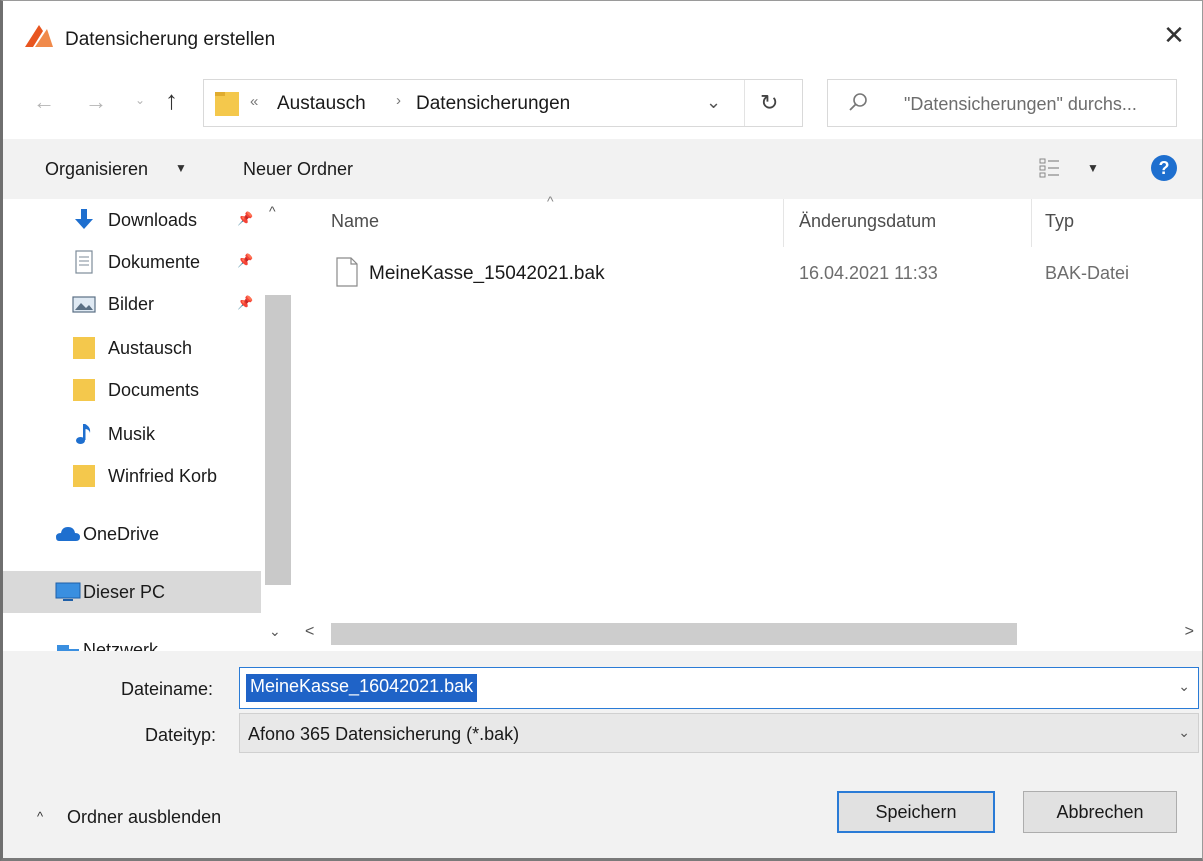 The image size is (1203, 861). Describe the element at coordinates (713, 102) in the screenshot. I see `address-dropdown-button: ⌄` at that location.